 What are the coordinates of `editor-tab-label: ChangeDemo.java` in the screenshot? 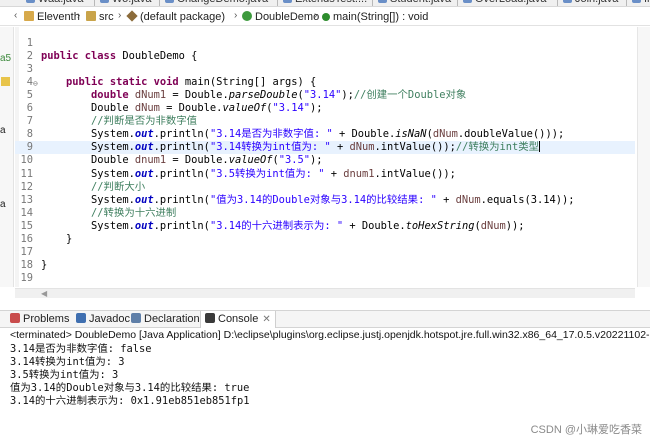 It's located at (222, 2).